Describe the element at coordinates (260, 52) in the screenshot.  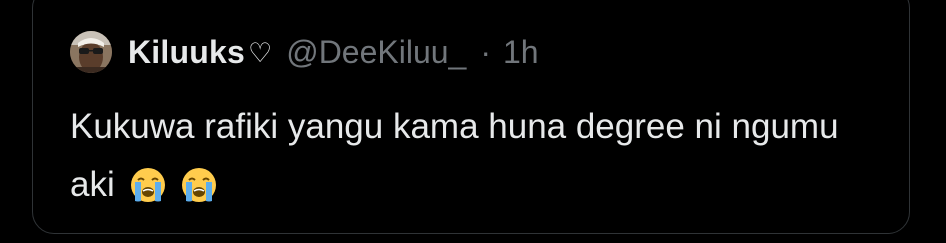
I see `white-heart-icon: ♡` at that location.